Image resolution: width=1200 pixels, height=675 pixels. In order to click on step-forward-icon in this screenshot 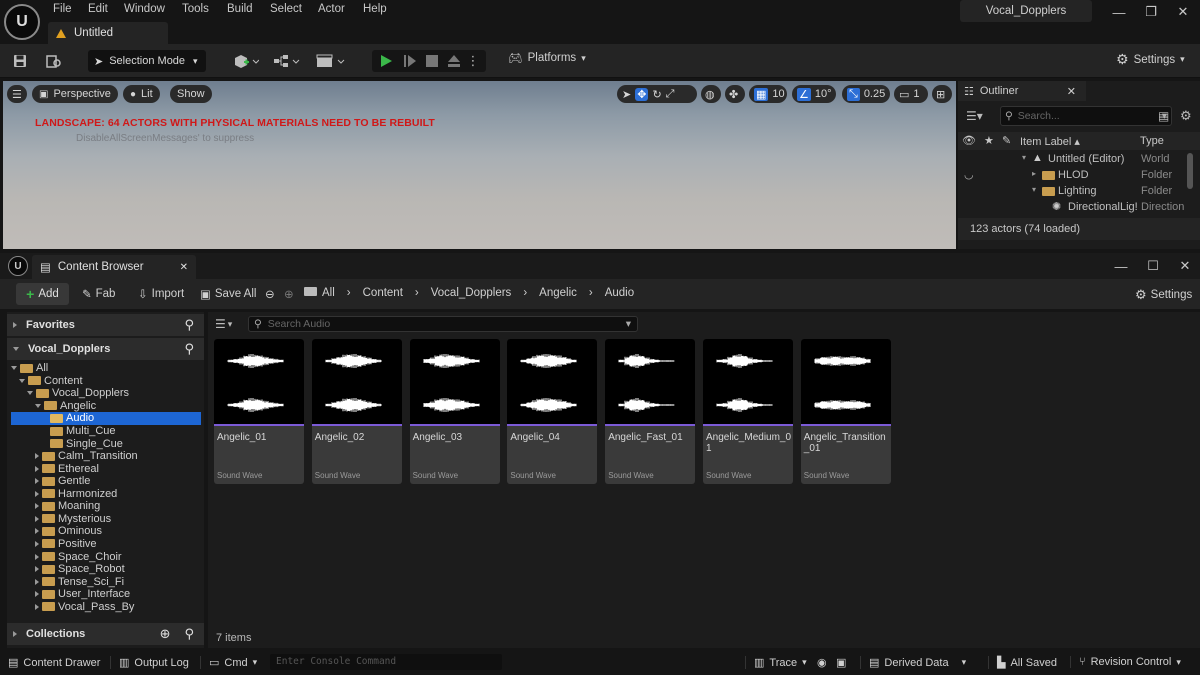, I will do `click(410, 61)`.